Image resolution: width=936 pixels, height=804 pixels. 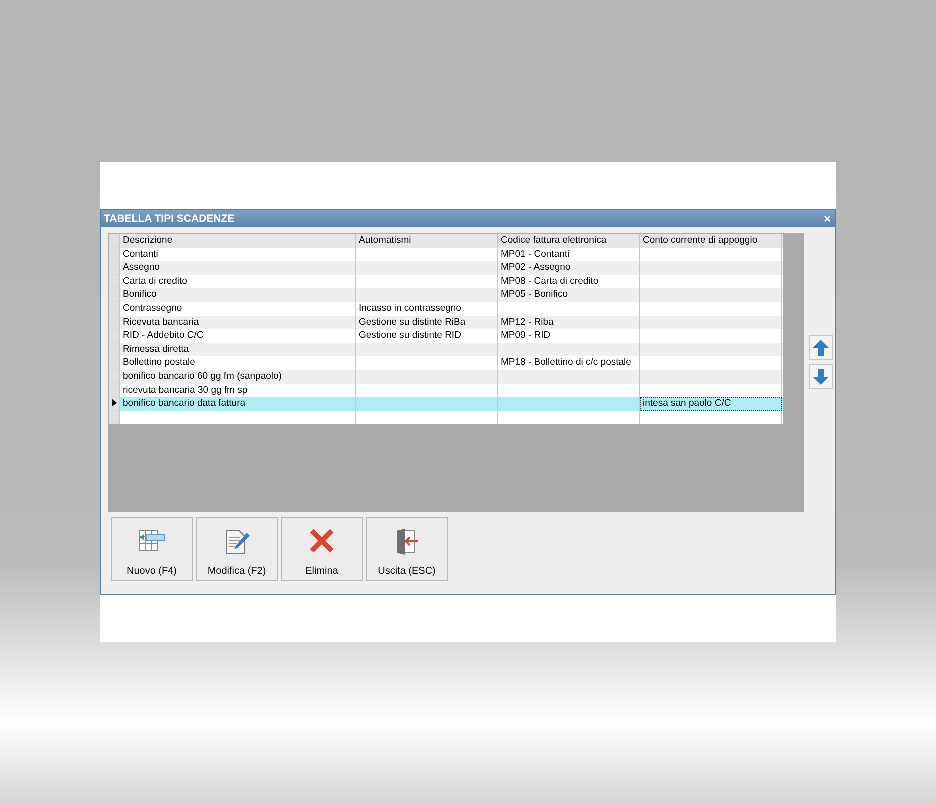 I want to click on move-down-button, so click(x=821, y=376).